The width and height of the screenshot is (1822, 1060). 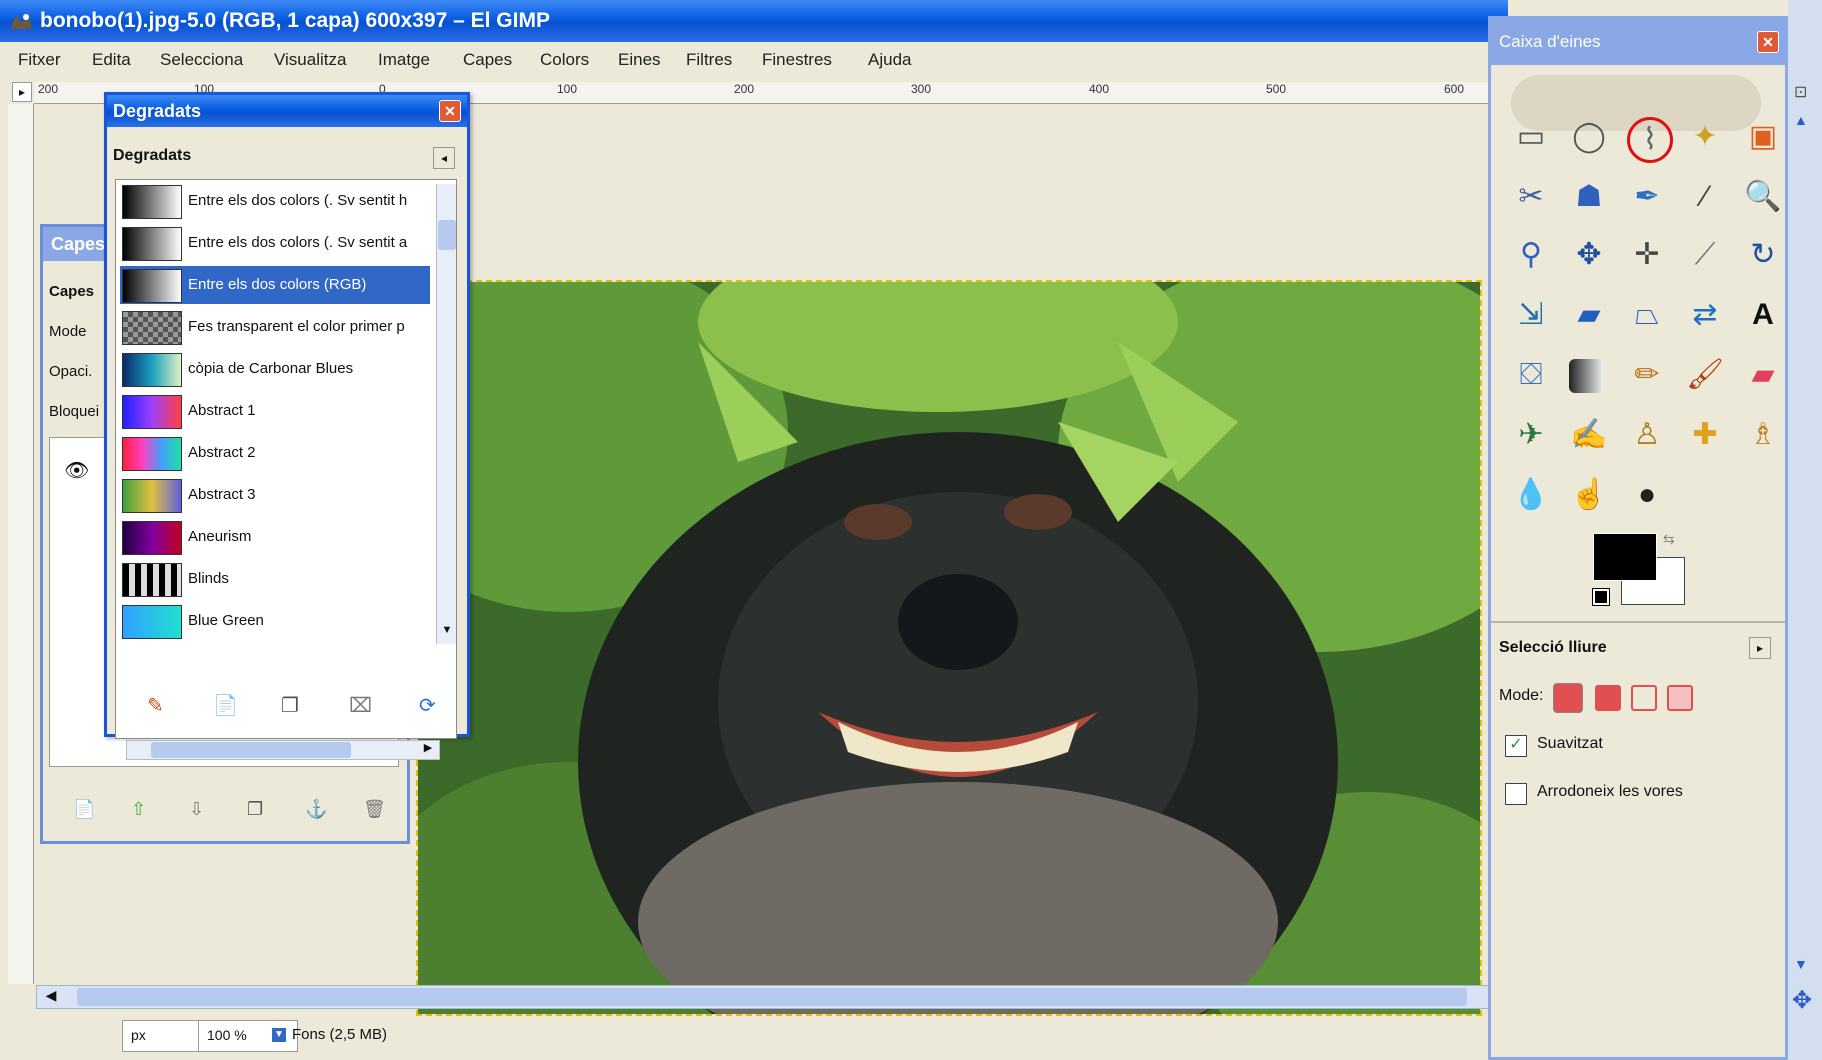 What do you see at coordinates (275, 453) in the screenshot?
I see `gradient-item: Abstract 2` at bounding box center [275, 453].